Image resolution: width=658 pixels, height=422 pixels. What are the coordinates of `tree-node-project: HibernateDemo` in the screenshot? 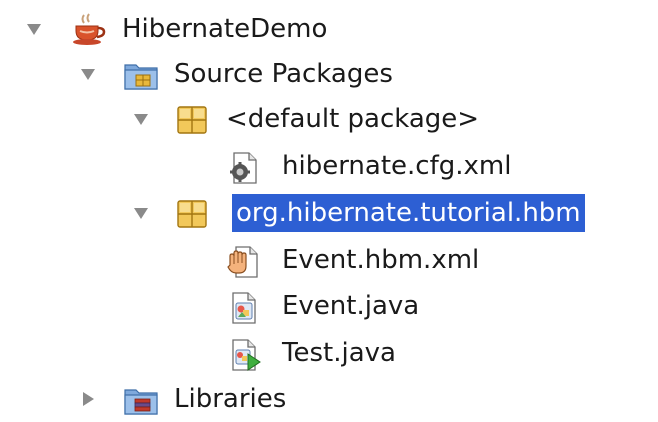 It's located at (325, 29).